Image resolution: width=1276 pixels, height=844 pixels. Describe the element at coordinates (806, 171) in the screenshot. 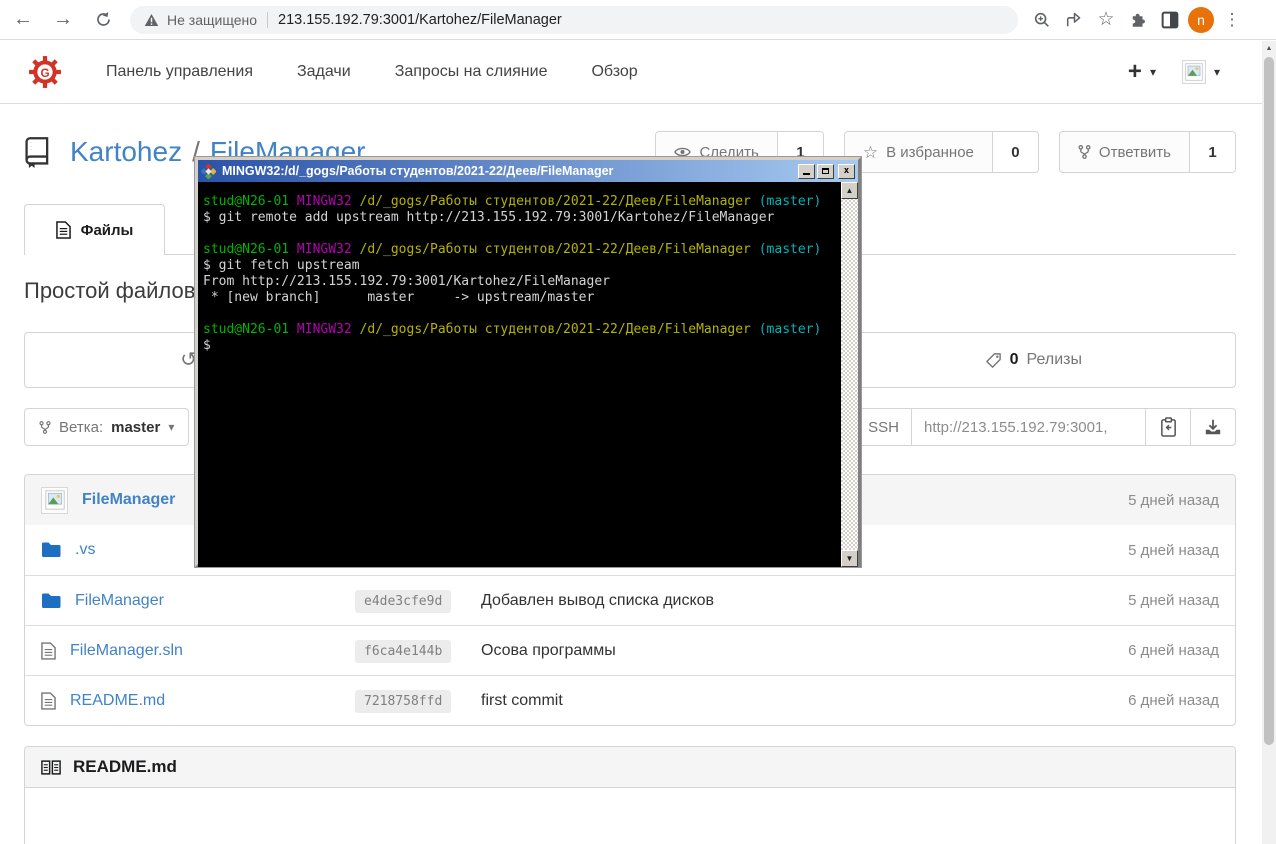

I see `minimize-button` at that location.